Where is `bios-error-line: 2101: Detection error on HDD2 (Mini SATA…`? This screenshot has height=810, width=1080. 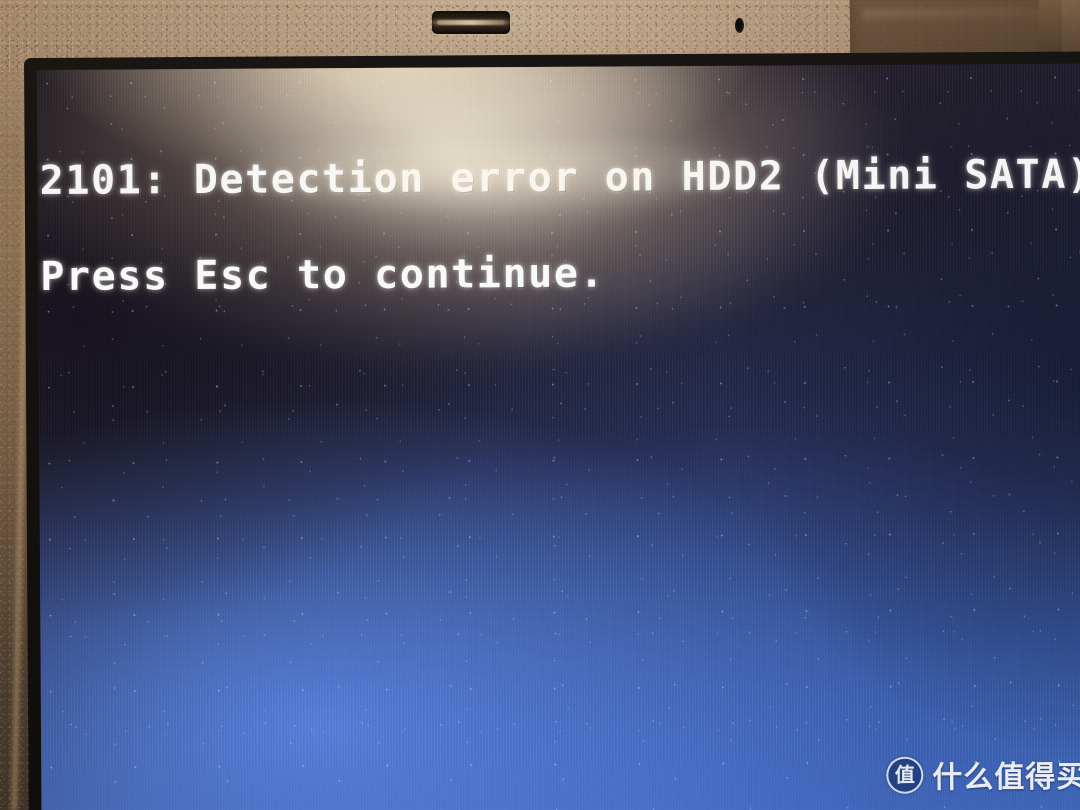
bios-error-line: 2101: Detection error on HDD2 (Mini SATA… is located at coordinates (559, 177).